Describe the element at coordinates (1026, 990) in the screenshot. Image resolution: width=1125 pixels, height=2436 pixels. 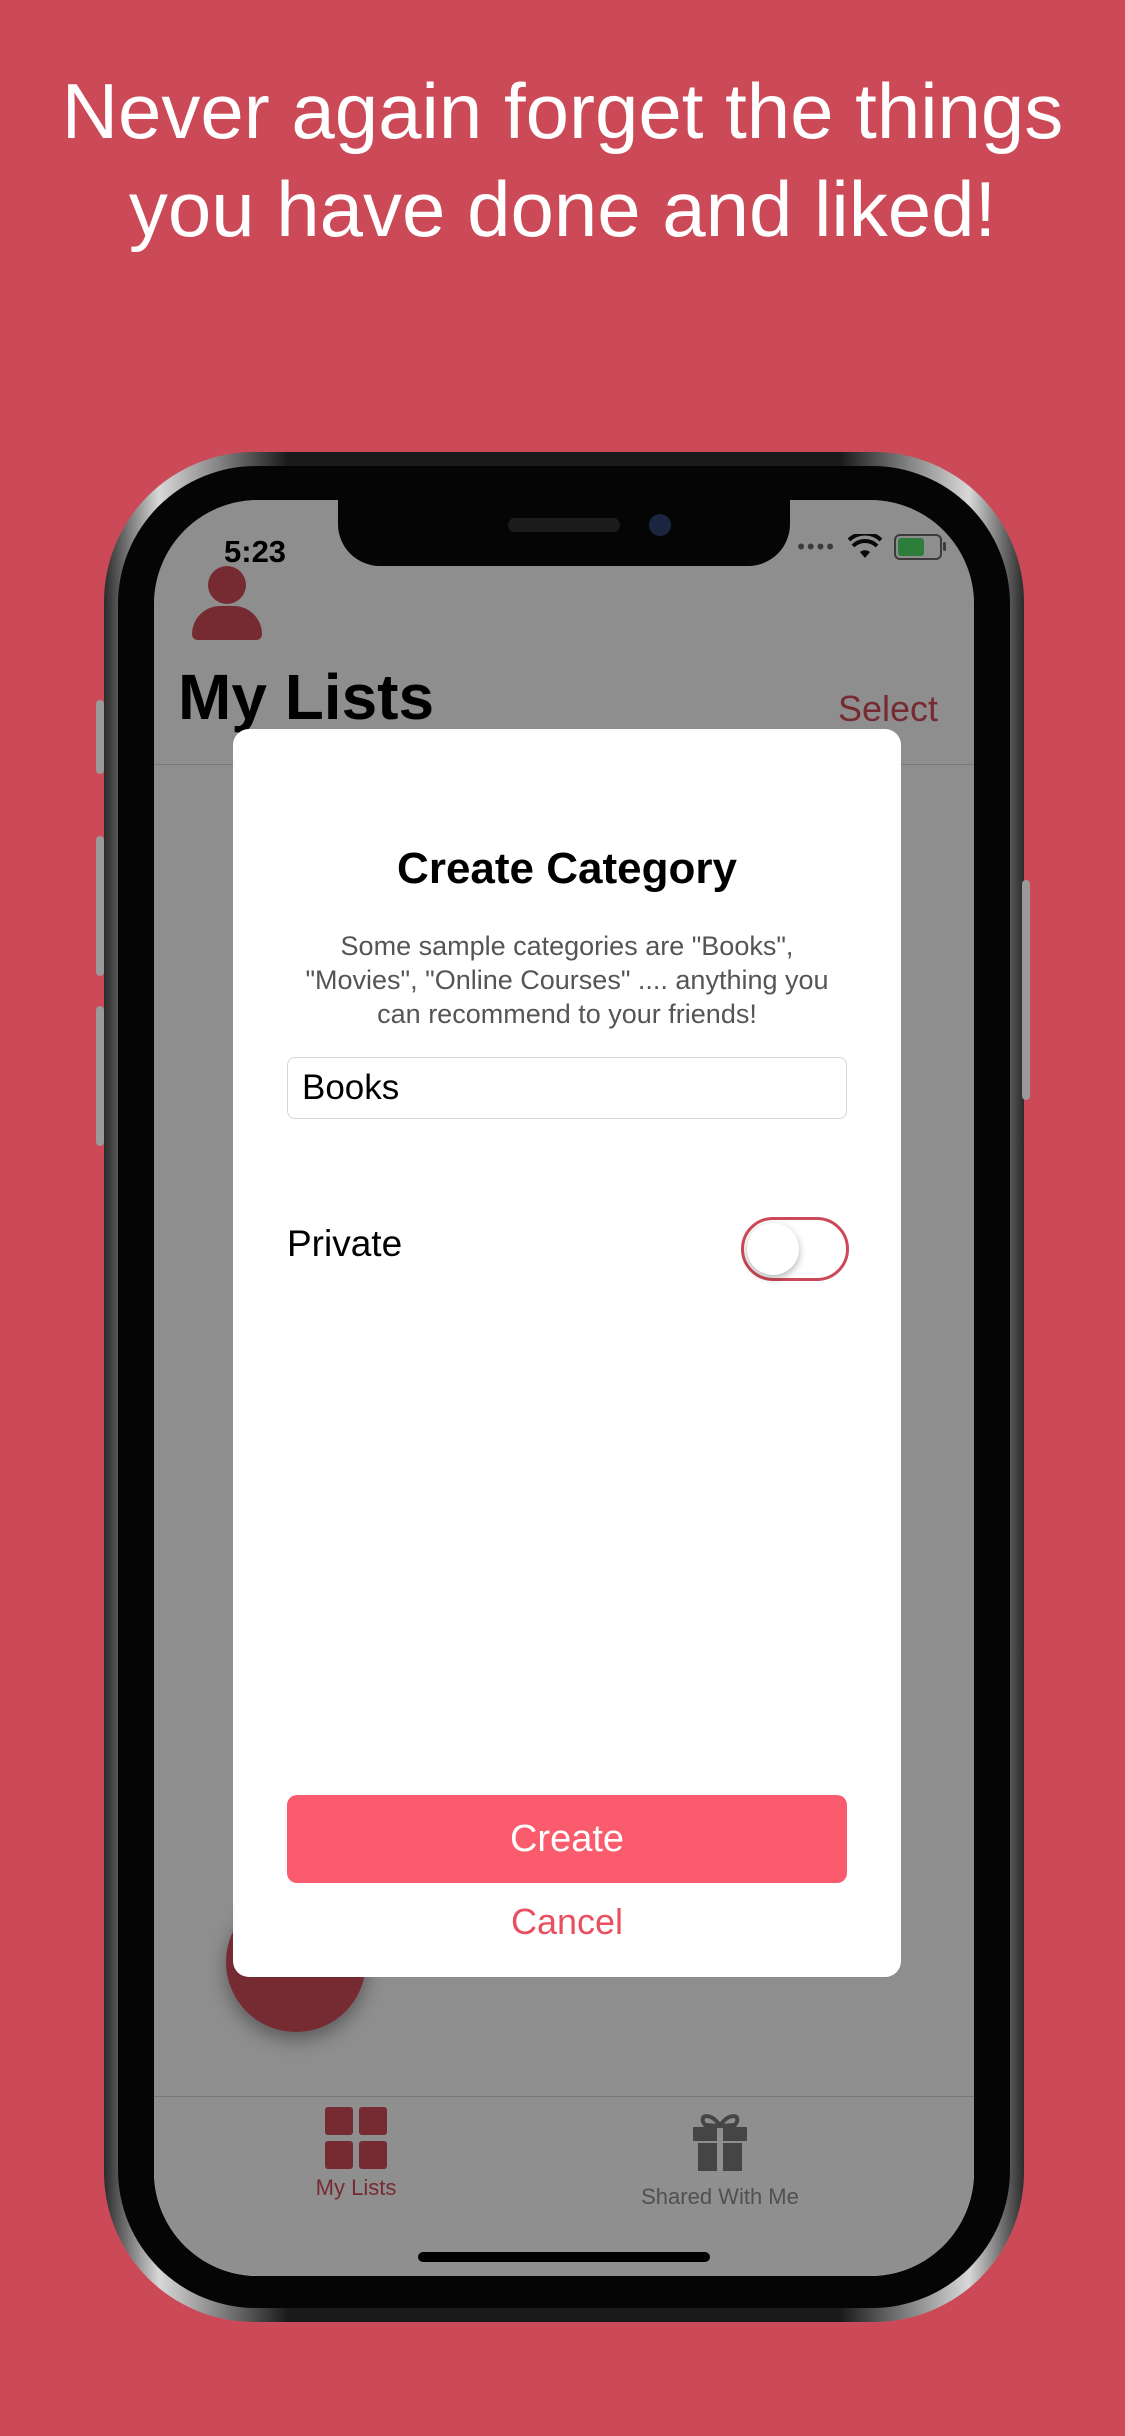
I see `power-button` at that location.